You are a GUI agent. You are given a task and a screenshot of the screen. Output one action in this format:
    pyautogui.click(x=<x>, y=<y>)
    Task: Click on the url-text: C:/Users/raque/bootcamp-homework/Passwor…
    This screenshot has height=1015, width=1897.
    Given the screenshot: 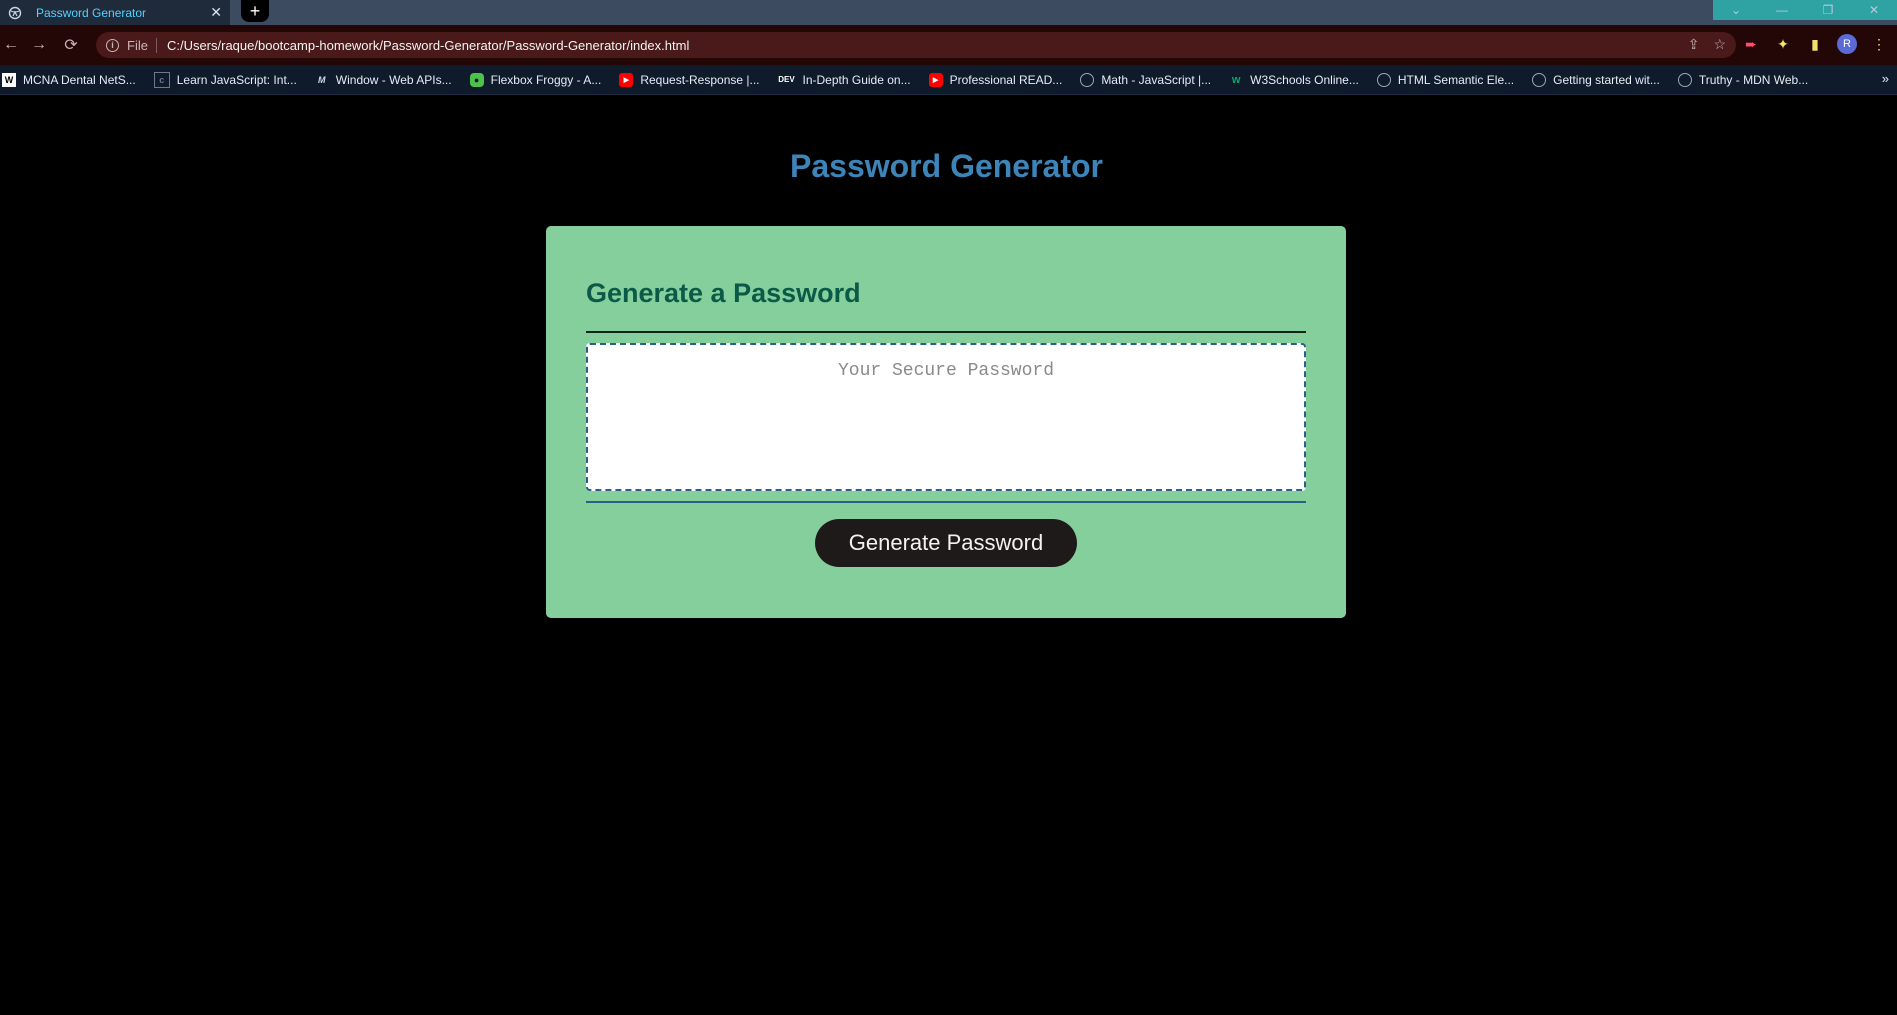 What is the action you would take?
    pyautogui.click(x=428, y=45)
    